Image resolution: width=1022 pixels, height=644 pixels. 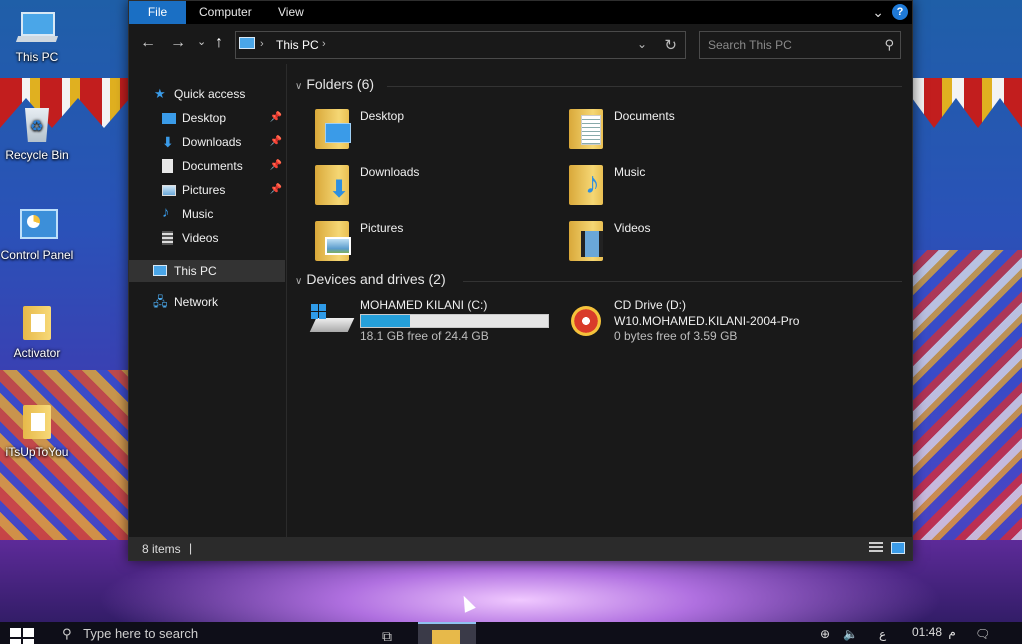 I want to click on recycle-bin-icon, so click(x=37, y=124).